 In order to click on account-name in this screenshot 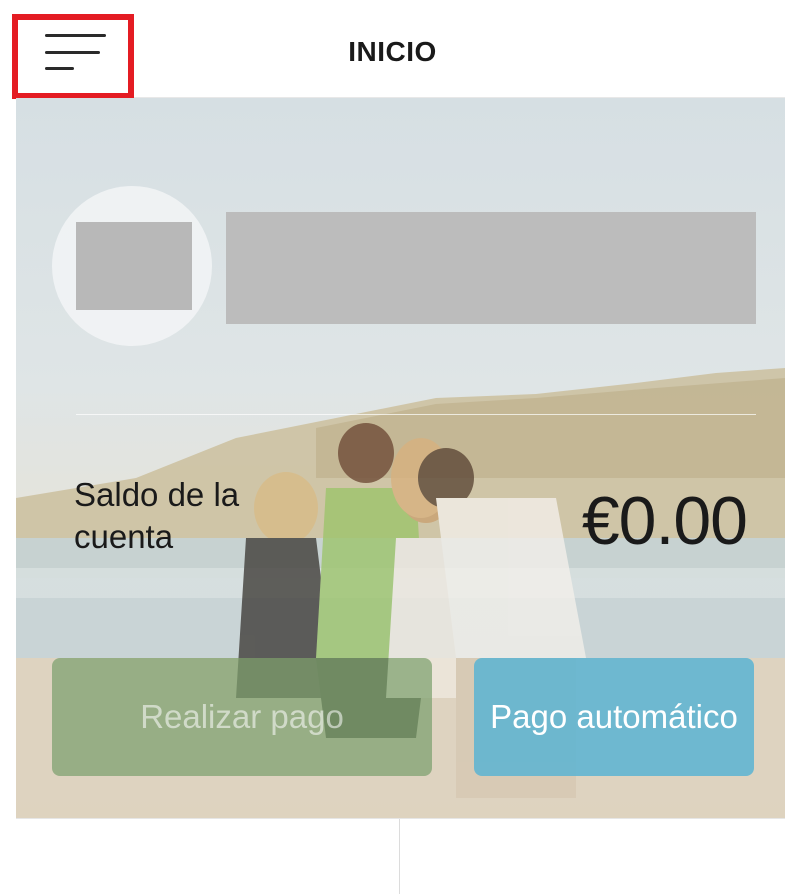, I will do `click(491, 268)`.